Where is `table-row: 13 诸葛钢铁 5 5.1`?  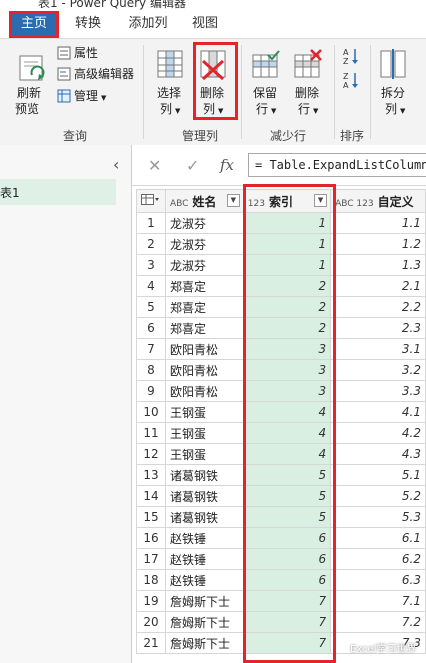
table-row: 13 诸葛钢铁 5 5.1 is located at coordinates (281, 475).